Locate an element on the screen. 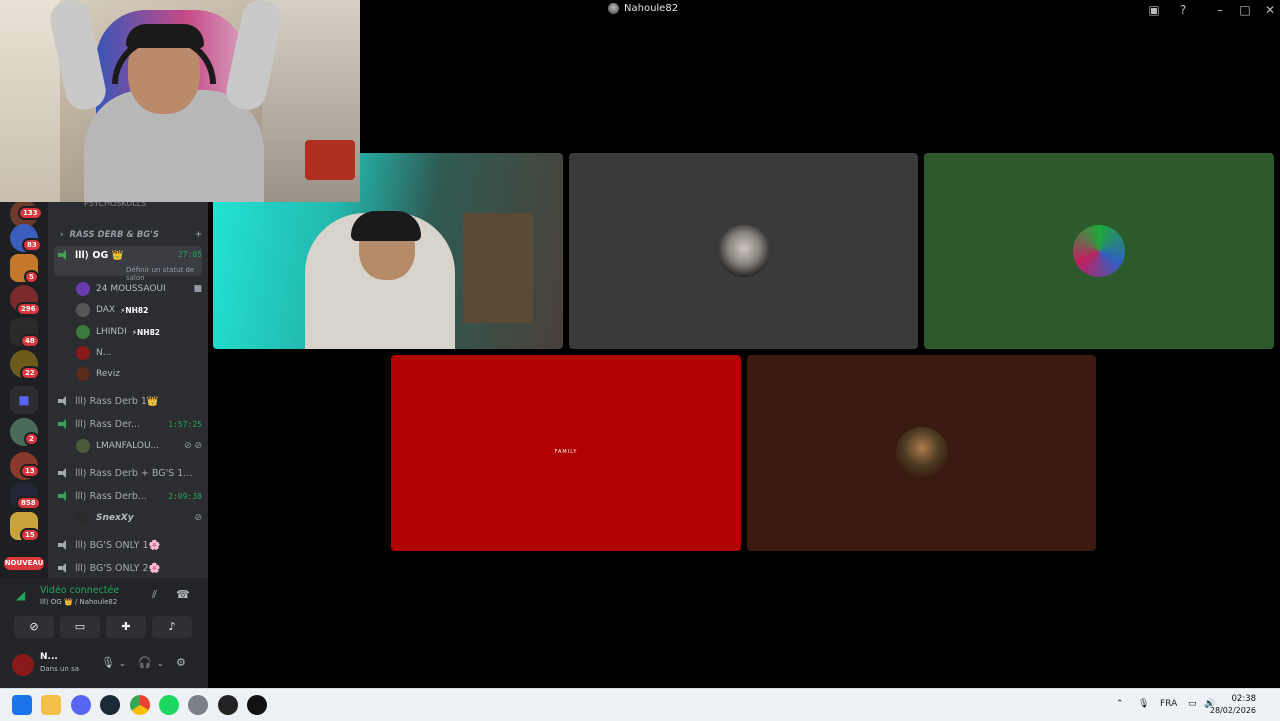 Image resolution: width=1280 pixels, height=721 pixels. video-tile-avatar: FAMILY is located at coordinates (566, 453).